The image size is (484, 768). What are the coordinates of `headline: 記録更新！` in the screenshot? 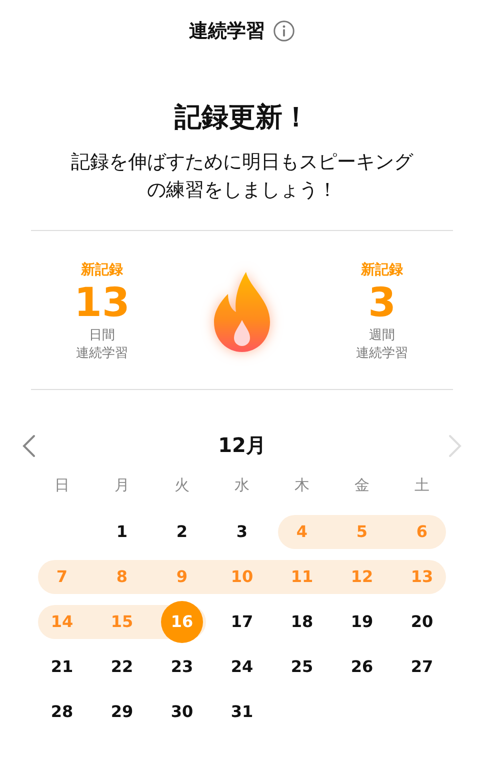 It's located at (241, 118).